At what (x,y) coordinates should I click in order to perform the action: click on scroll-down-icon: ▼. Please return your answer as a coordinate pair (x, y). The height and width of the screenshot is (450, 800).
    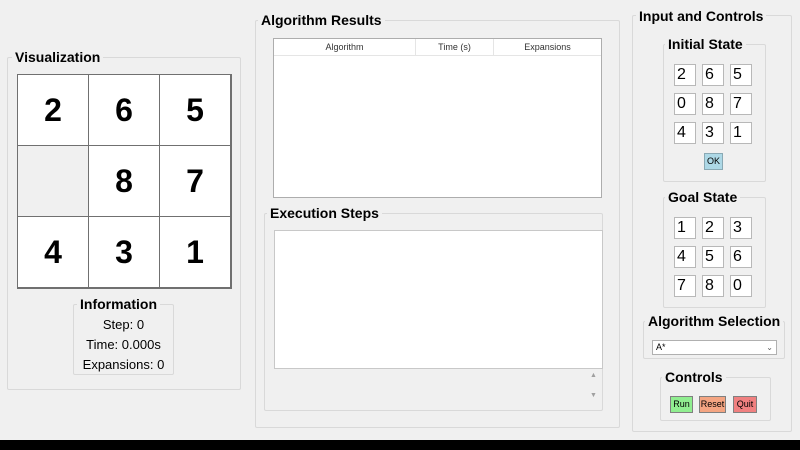
    Looking at the image, I should click on (593, 396).